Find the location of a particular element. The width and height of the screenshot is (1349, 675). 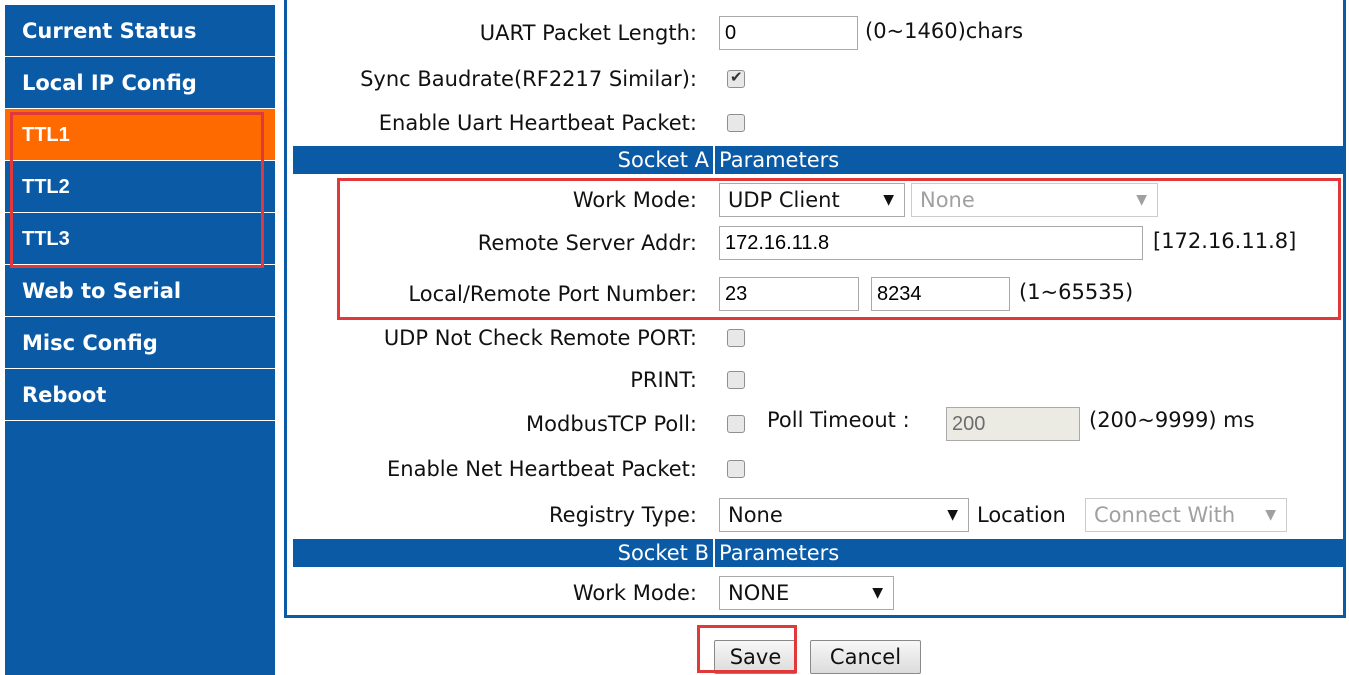

modbus-poll-checkbox is located at coordinates (736, 424).